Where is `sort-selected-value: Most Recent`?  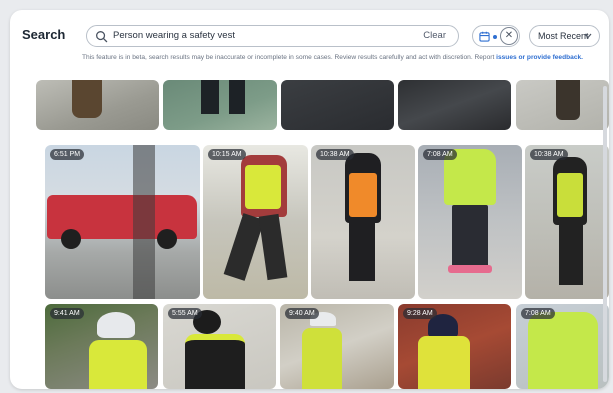
sort-selected-value: Most Recent is located at coordinates (563, 36).